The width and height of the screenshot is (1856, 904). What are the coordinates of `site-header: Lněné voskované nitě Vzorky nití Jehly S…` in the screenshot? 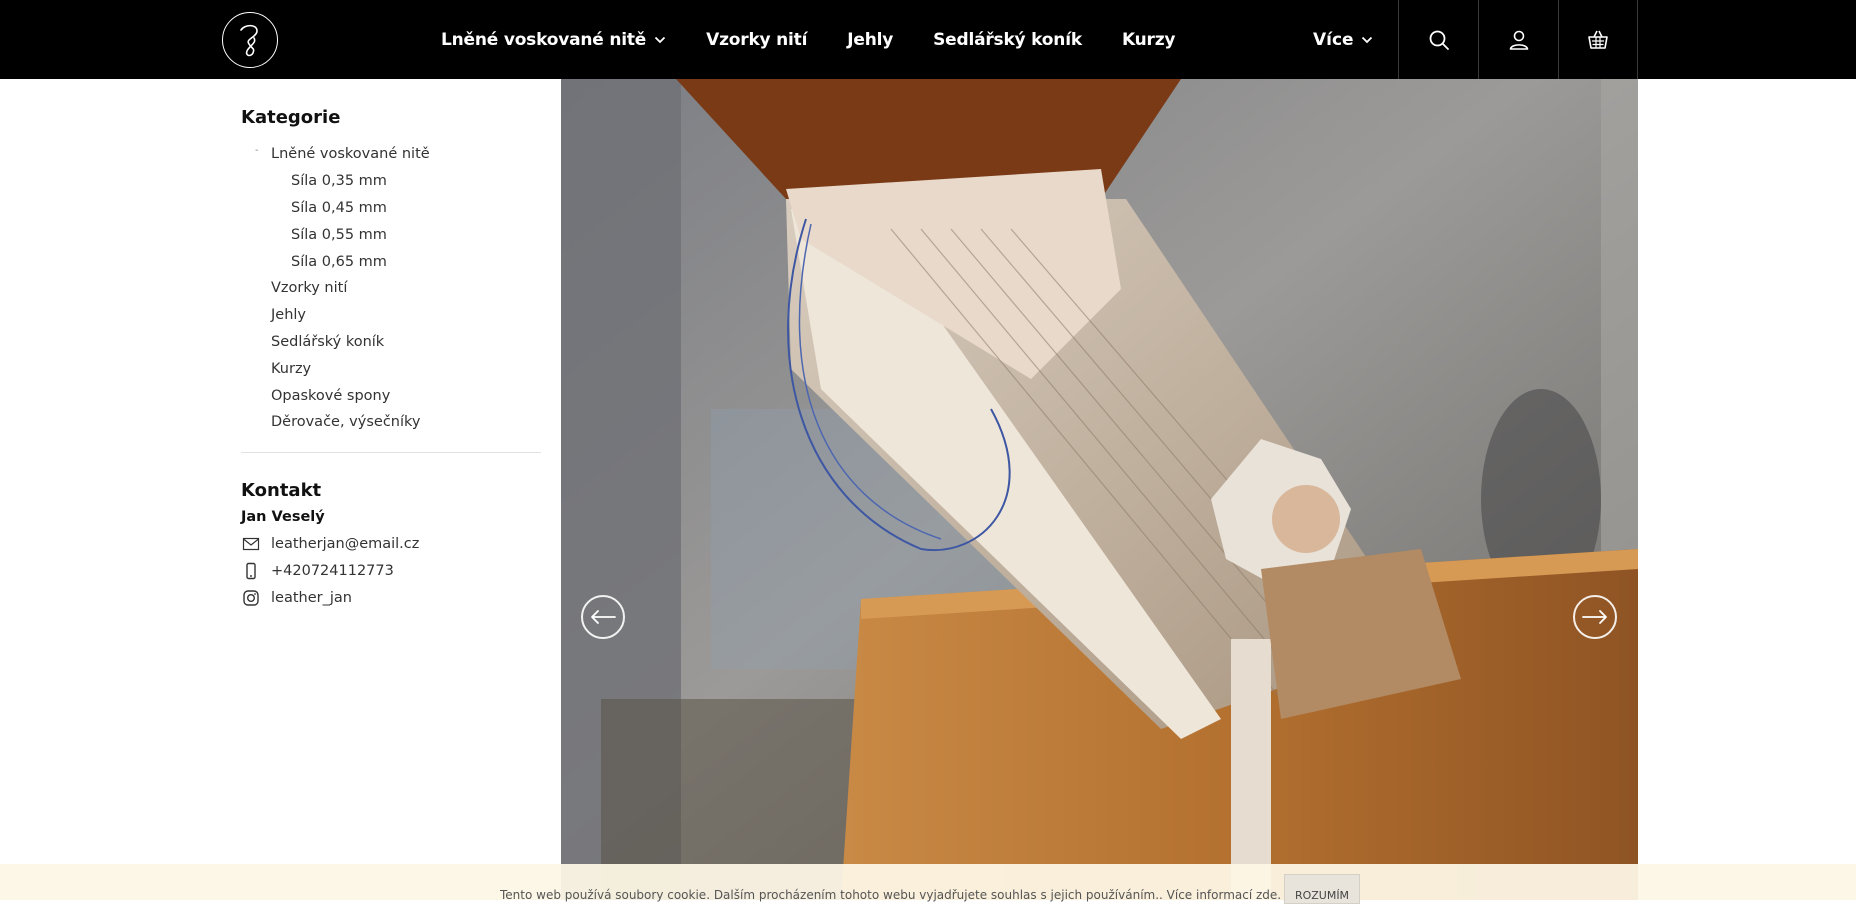 It's located at (928, 39).